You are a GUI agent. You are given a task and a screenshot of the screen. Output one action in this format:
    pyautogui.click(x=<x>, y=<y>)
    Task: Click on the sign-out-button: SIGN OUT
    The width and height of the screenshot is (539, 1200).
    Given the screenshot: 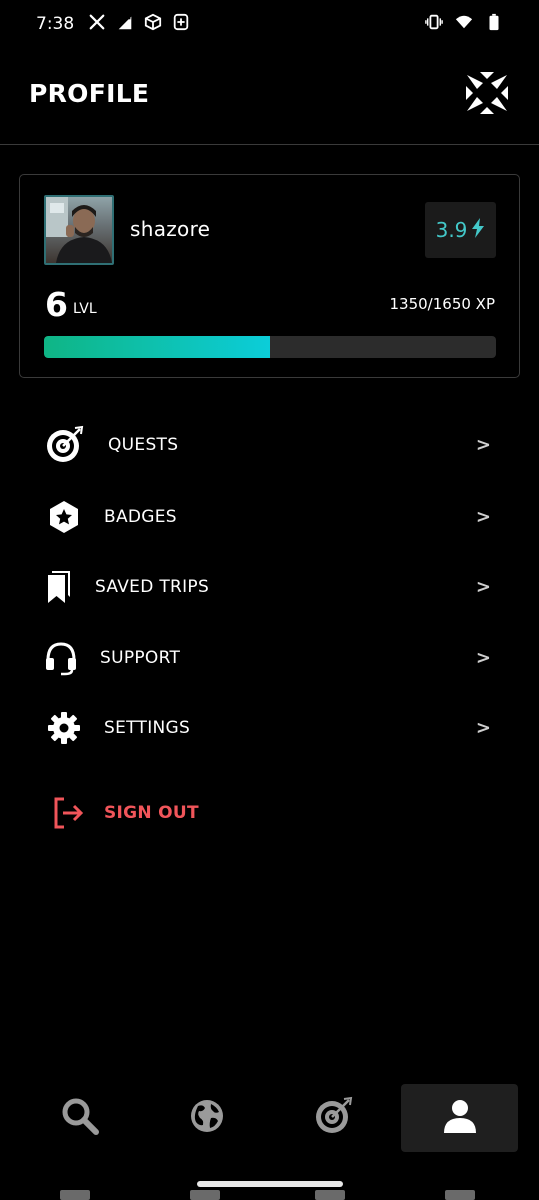 What is the action you would take?
    pyautogui.click(x=269, y=813)
    